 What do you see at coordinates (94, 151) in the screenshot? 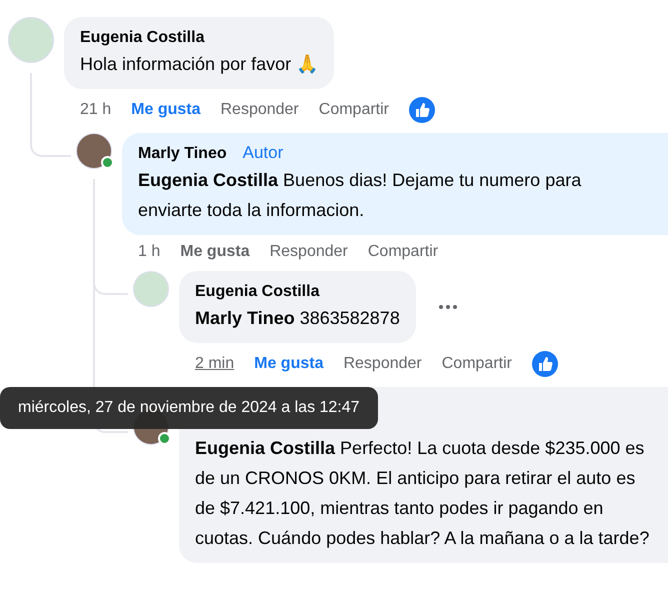
I see `avatar` at bounding box center [94, 151].